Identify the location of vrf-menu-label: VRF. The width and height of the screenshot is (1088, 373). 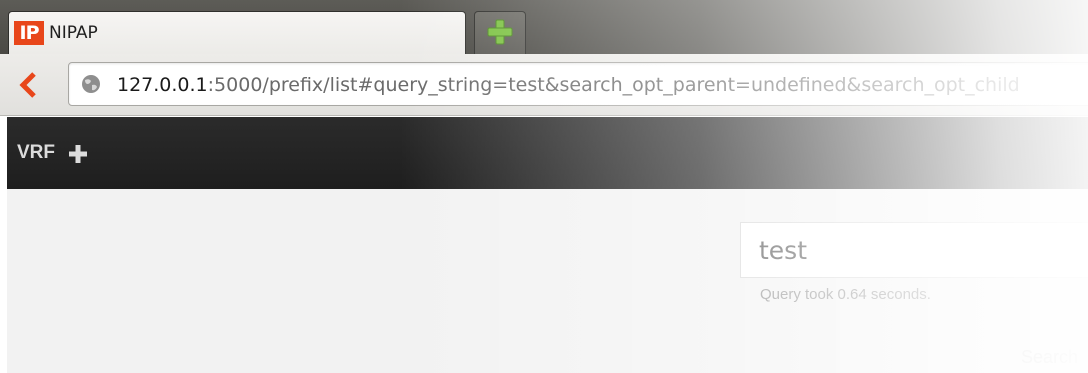
(36, 153).